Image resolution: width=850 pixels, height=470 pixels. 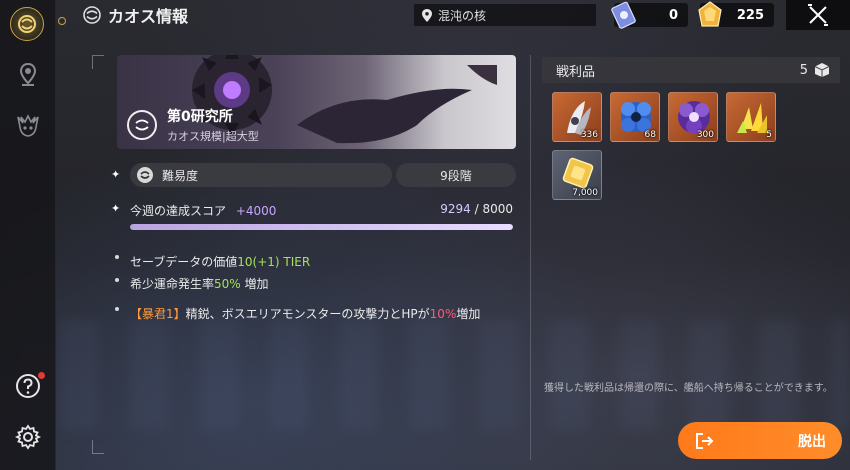 I want to click on map-pin-button, so click(x=28, y=74).